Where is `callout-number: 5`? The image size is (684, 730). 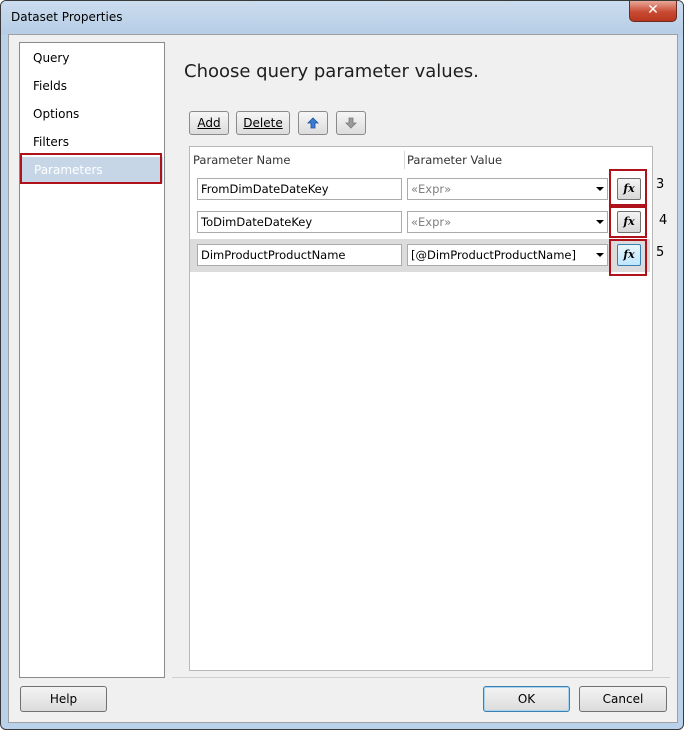
callout-number: 5 is located at coordinates (660, 252).